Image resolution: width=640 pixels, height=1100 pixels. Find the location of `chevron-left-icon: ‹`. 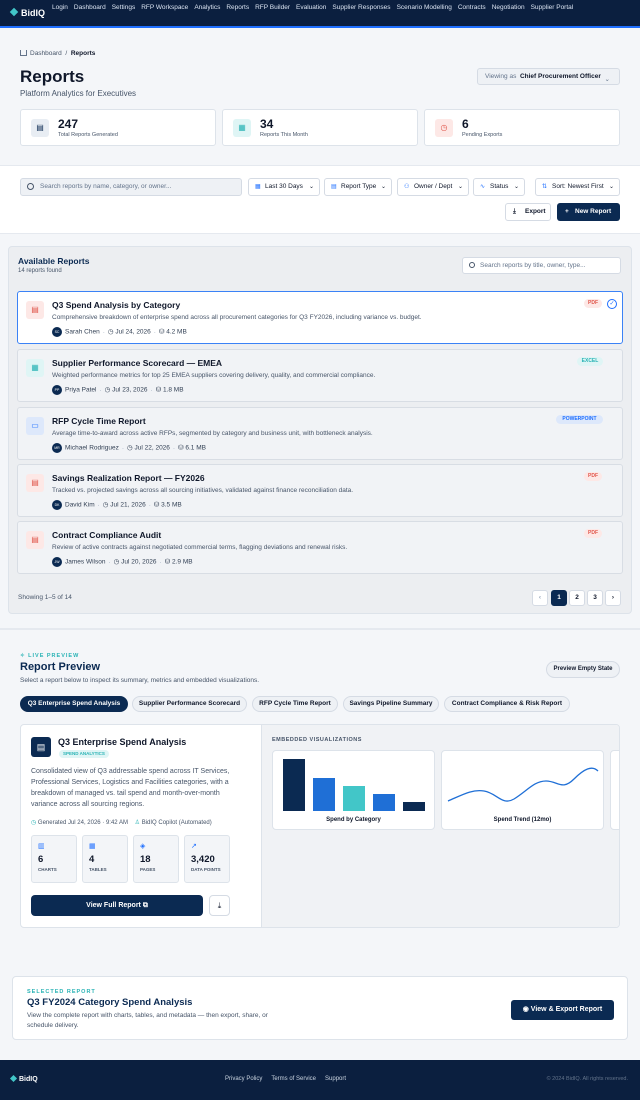

chevron-left-icon: ‹ is located at coordinates (540, 597).